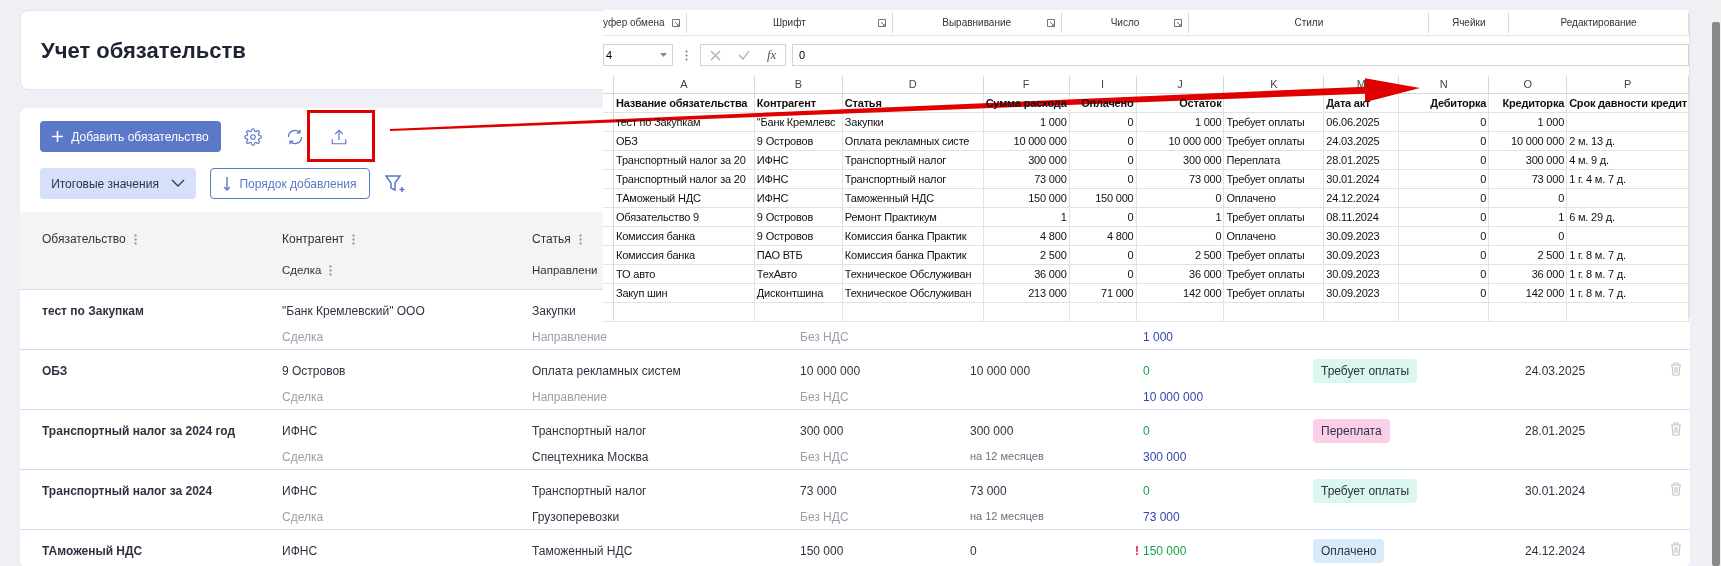 Image resolution: width=1721 pixels, height=566 pixels. Describe the element at coordinates (92, 550) in the screenshot. I see `obligation-name: ТАможеный НДС` at that location.